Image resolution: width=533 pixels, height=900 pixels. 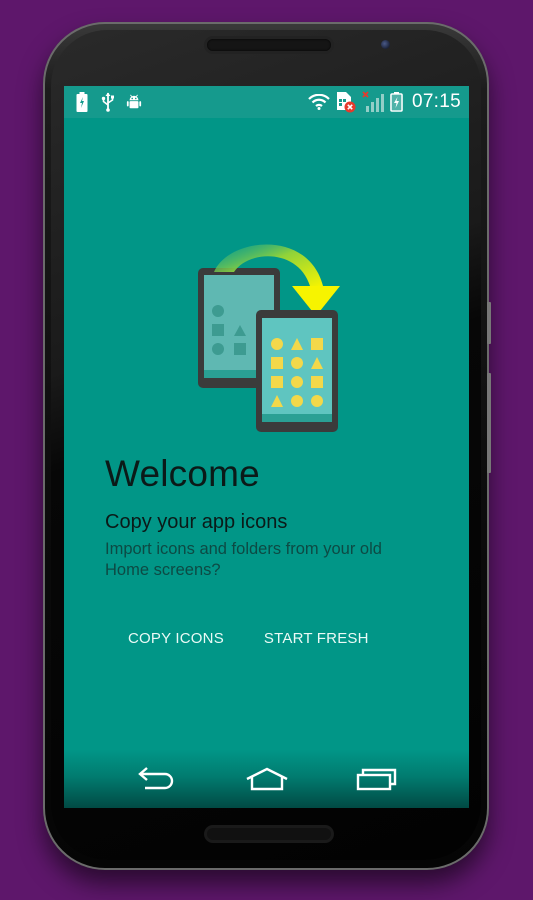 I want to click on copy-icons-illustration, so click(x=269, y=338).